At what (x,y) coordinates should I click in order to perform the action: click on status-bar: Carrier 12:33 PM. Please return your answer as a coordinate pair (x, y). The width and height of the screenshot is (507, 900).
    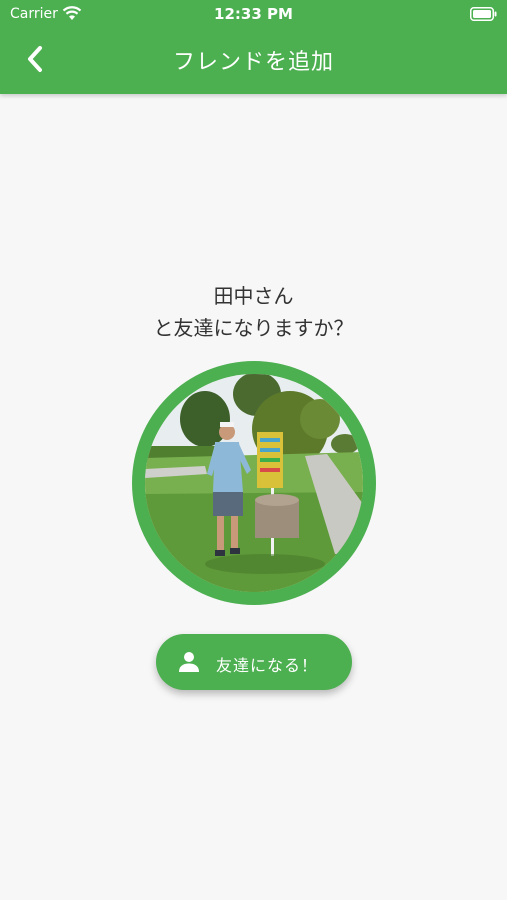
    Looking at the image, I should click on (253, 14).